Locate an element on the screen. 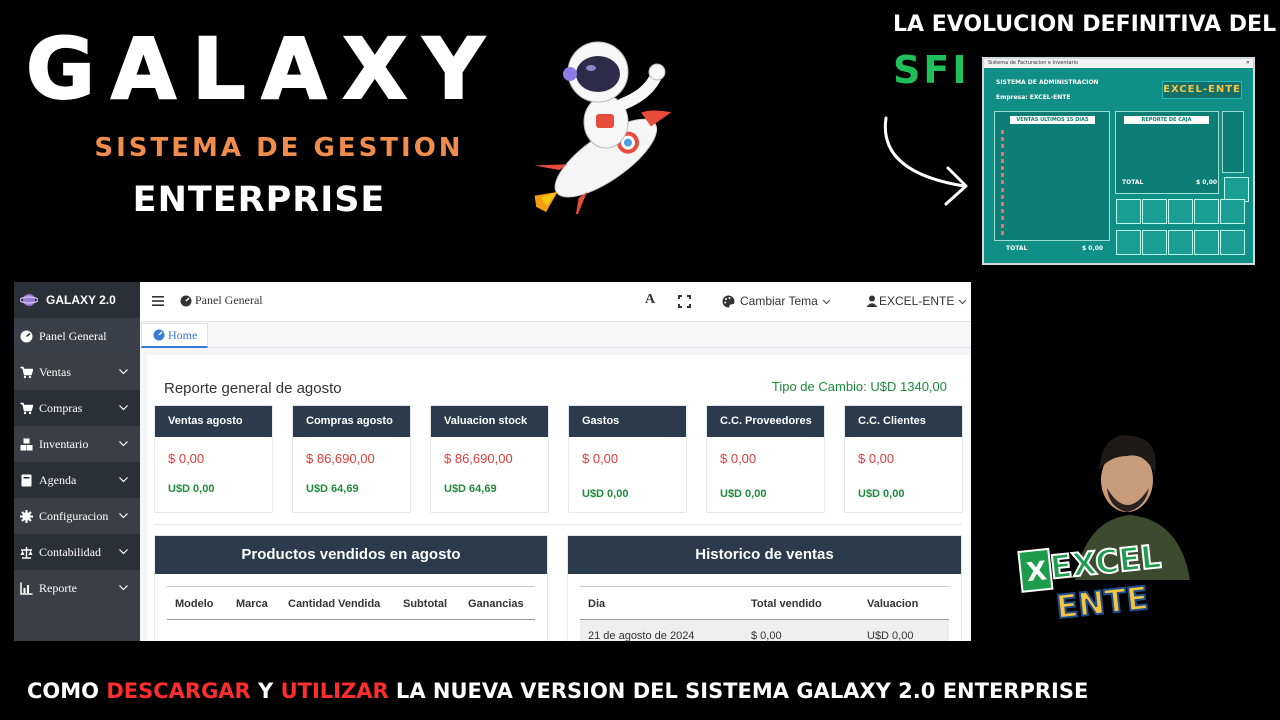 This screenshot has height=720, width=1280. kpi-usd: U$D 0,00 is located at coordinates (191, 489).